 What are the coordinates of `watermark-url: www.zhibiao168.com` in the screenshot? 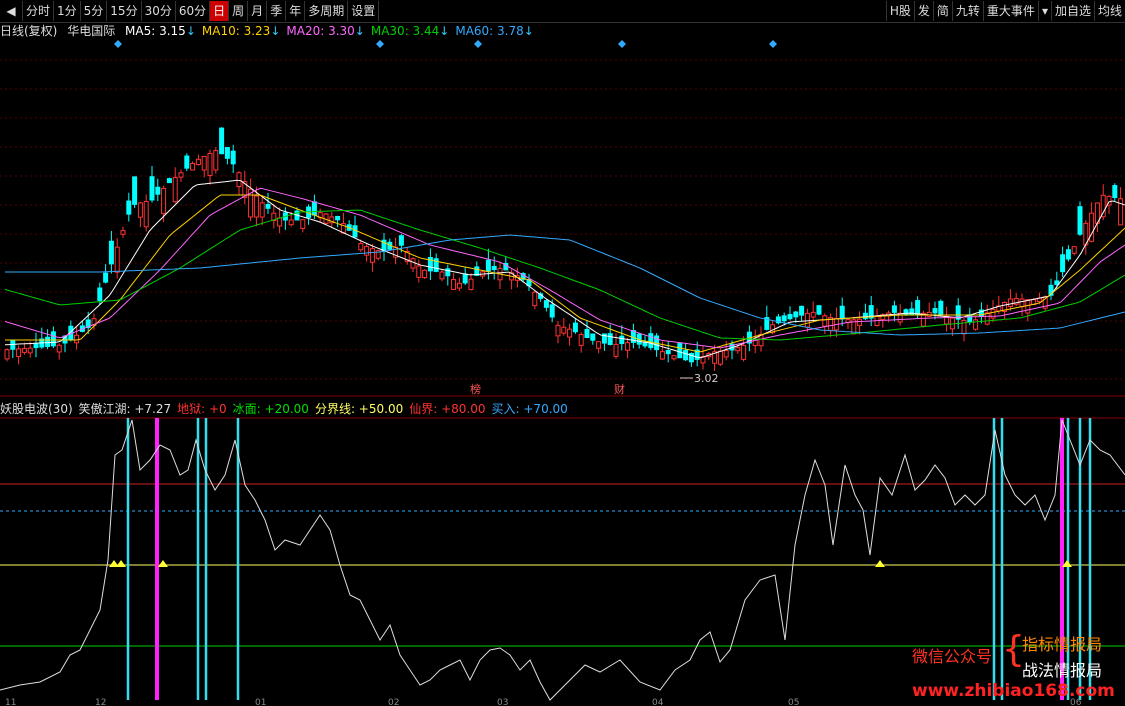 It's located at (1013, 691).